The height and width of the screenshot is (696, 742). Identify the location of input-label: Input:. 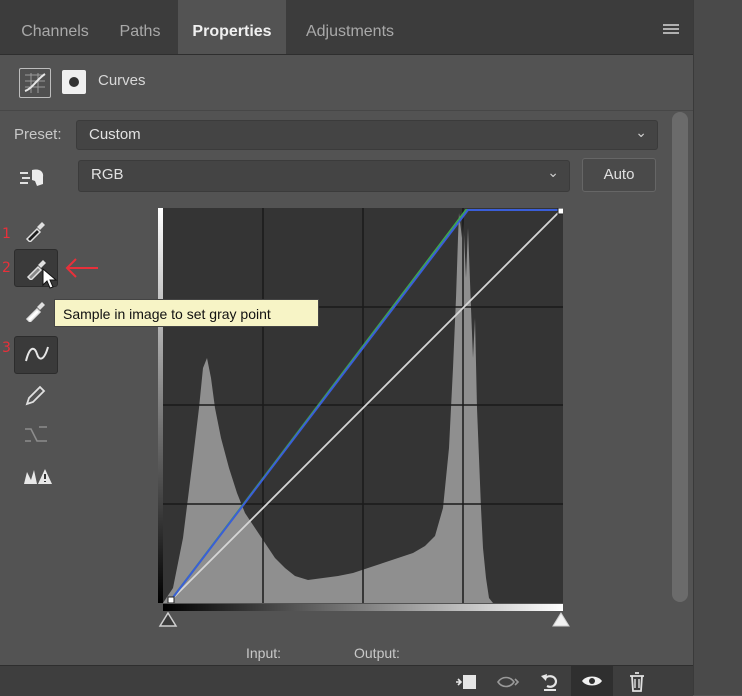
(264, 653).